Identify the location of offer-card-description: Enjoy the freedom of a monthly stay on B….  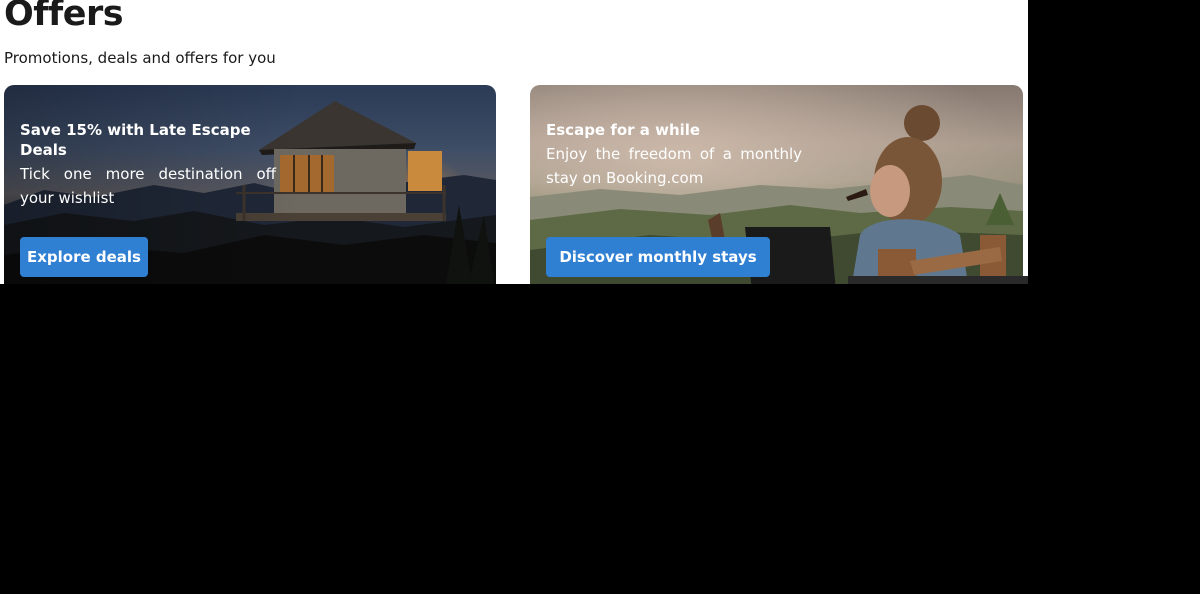
(674, 166).